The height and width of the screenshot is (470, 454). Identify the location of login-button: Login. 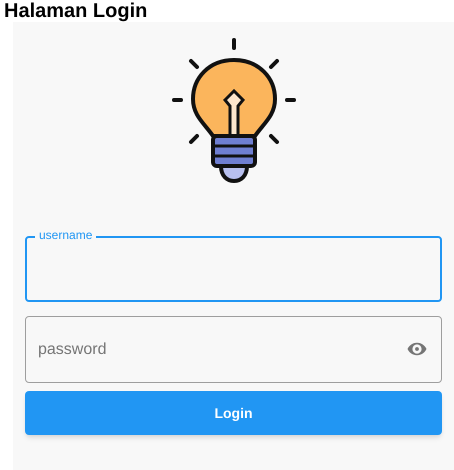
(233, 413).